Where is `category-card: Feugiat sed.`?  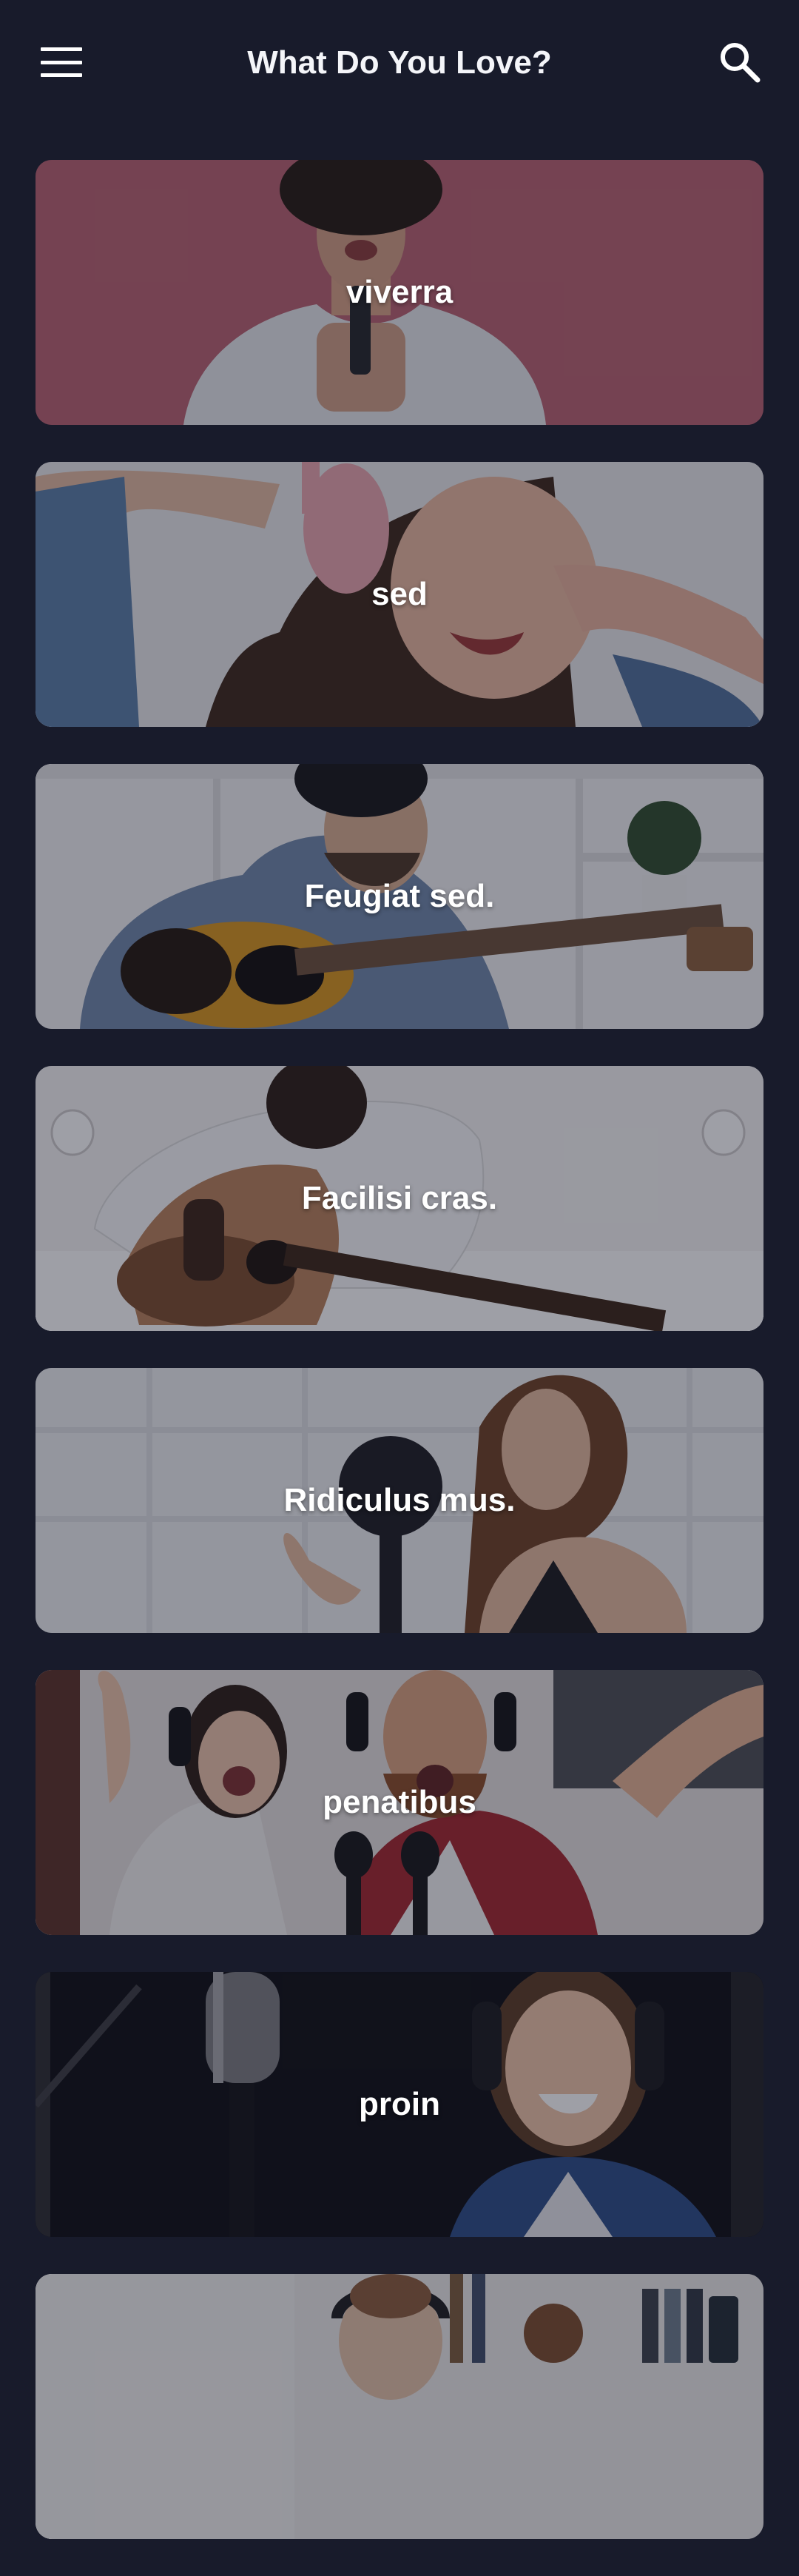 category-card: Feugiat sed. is located at coordinates (399, 896).